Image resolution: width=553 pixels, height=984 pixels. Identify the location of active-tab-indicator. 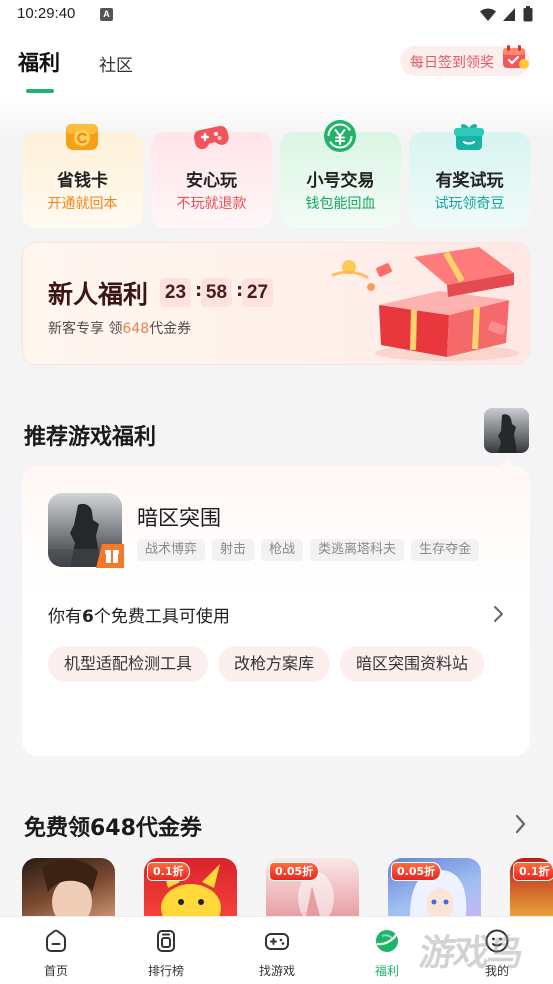
(40, 91).